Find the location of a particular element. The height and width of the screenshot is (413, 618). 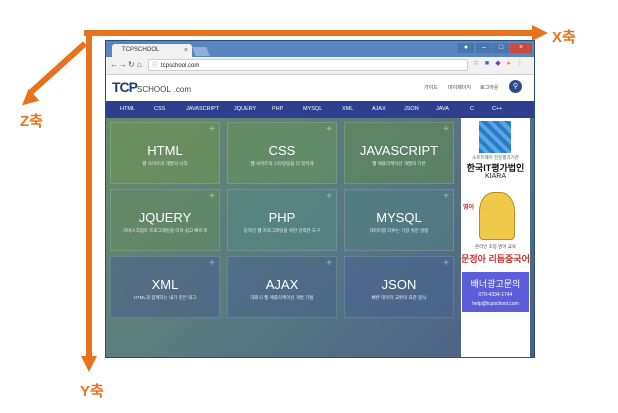

tile-json: + JSON 빠른 데이터 교환의 표준 형식 is located at coordinates (399, 287).